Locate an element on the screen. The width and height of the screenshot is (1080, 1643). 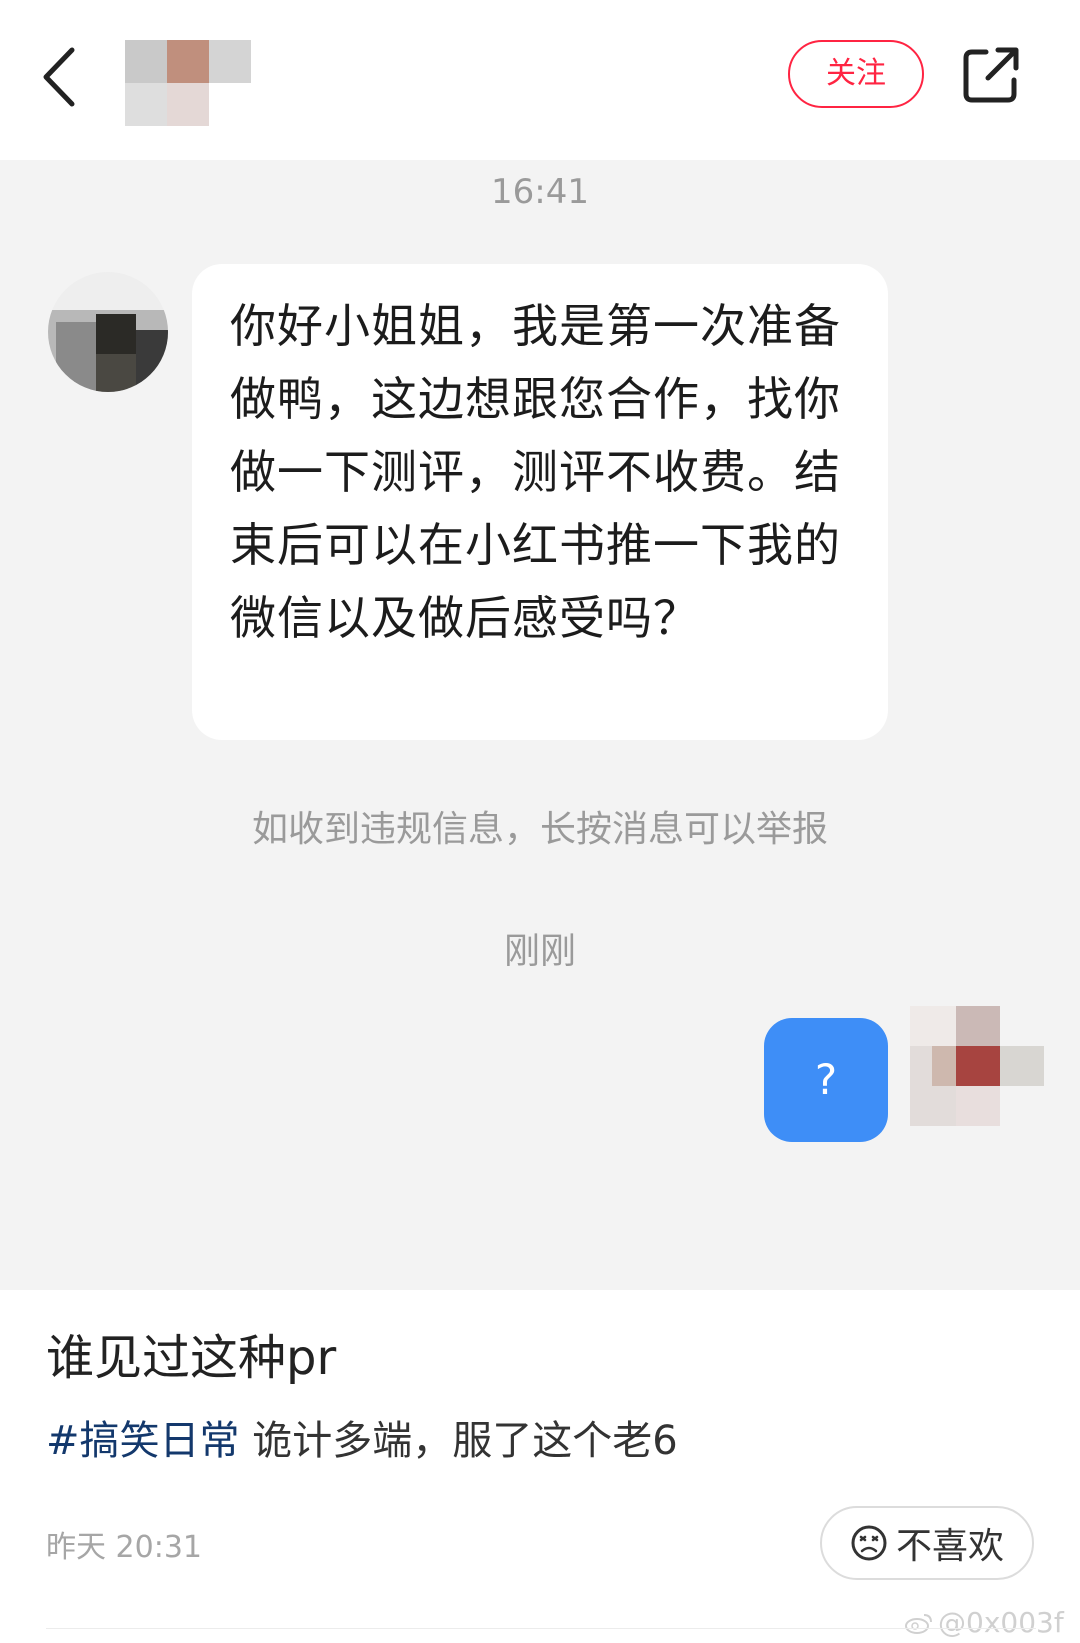
back-button is located at coordinates (61, 77).